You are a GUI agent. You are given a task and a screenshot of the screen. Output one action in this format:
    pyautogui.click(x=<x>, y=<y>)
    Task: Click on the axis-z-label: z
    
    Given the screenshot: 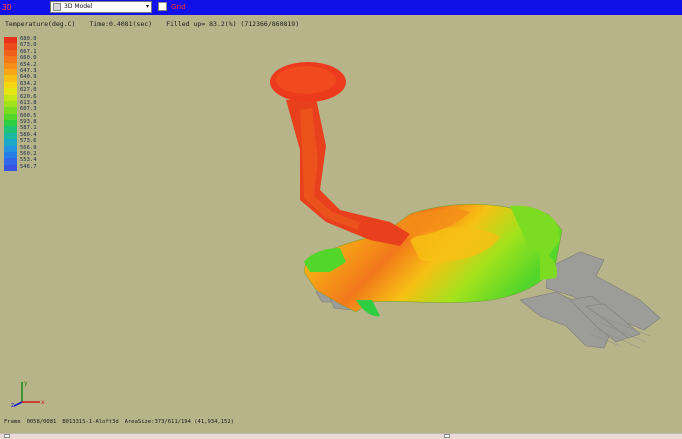 What is the action you would take?
    pyautogui.click(x=12, y=405)
    